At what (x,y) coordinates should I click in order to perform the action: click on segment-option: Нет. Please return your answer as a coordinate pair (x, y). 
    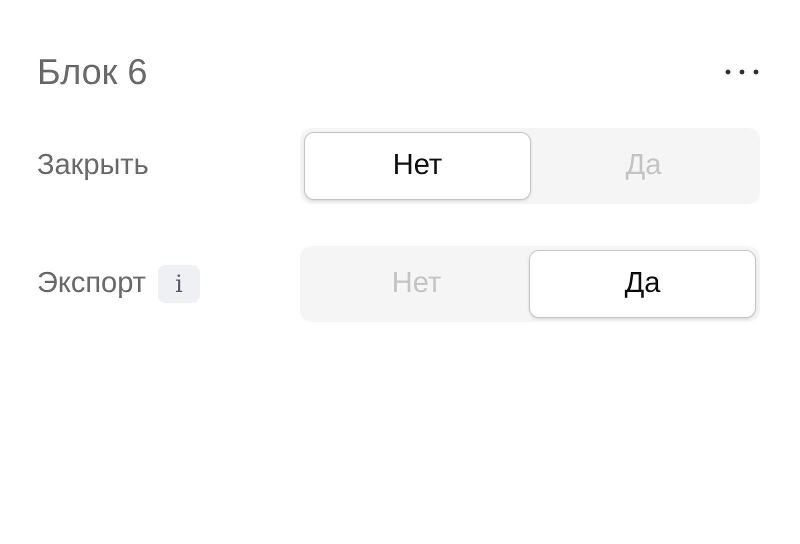
    Looking at the image, I should click on (417, 166).